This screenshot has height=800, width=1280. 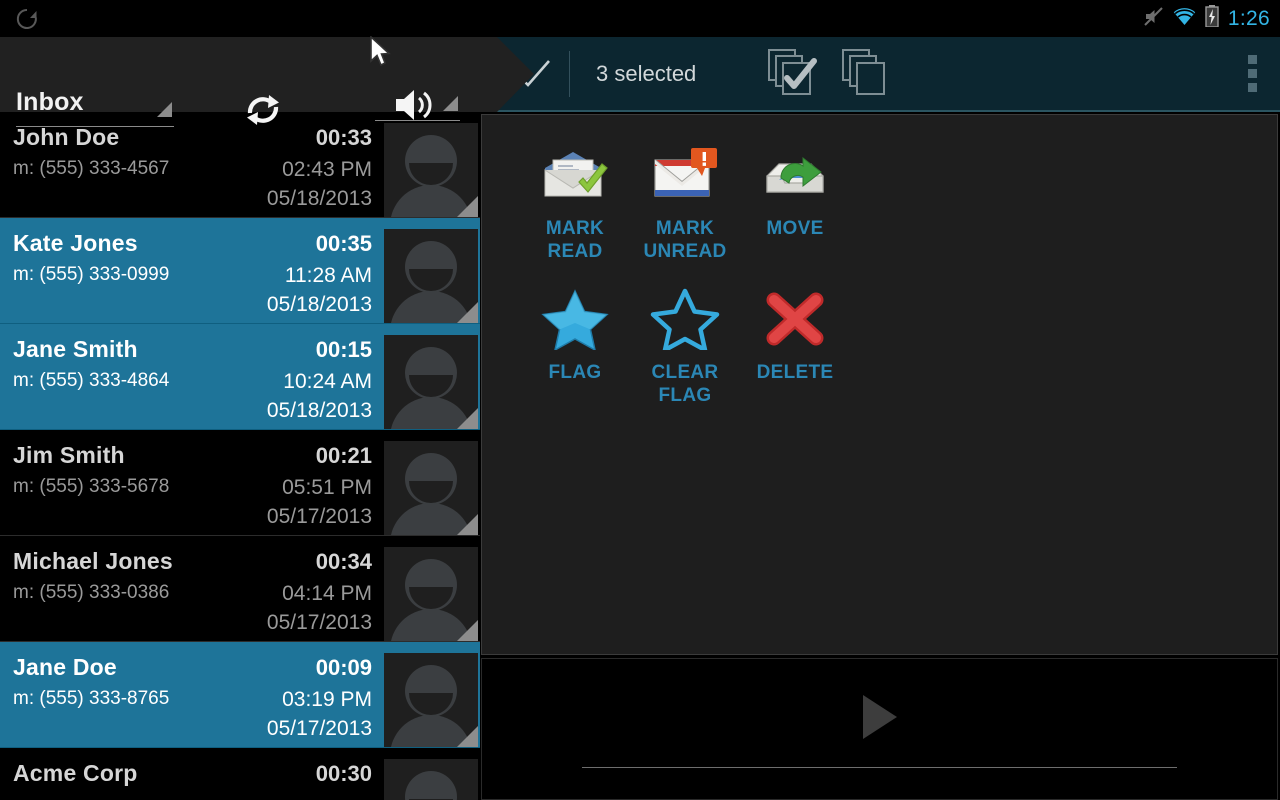 I want to click on overflow-menu-button, so click(x=1252, y=73).